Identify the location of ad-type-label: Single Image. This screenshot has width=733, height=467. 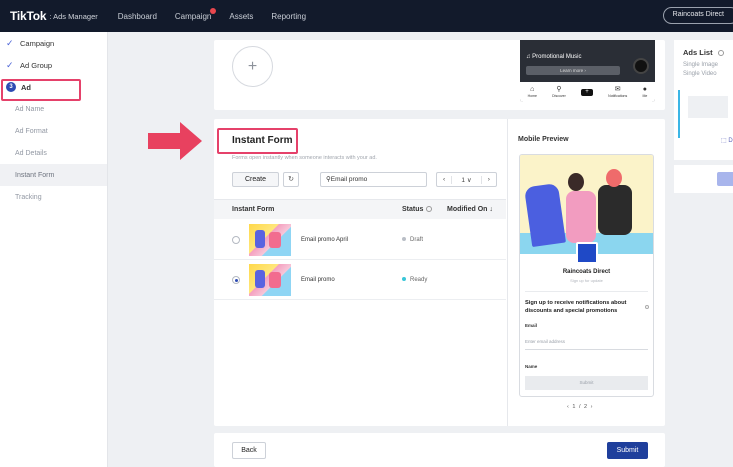
(701, 65).